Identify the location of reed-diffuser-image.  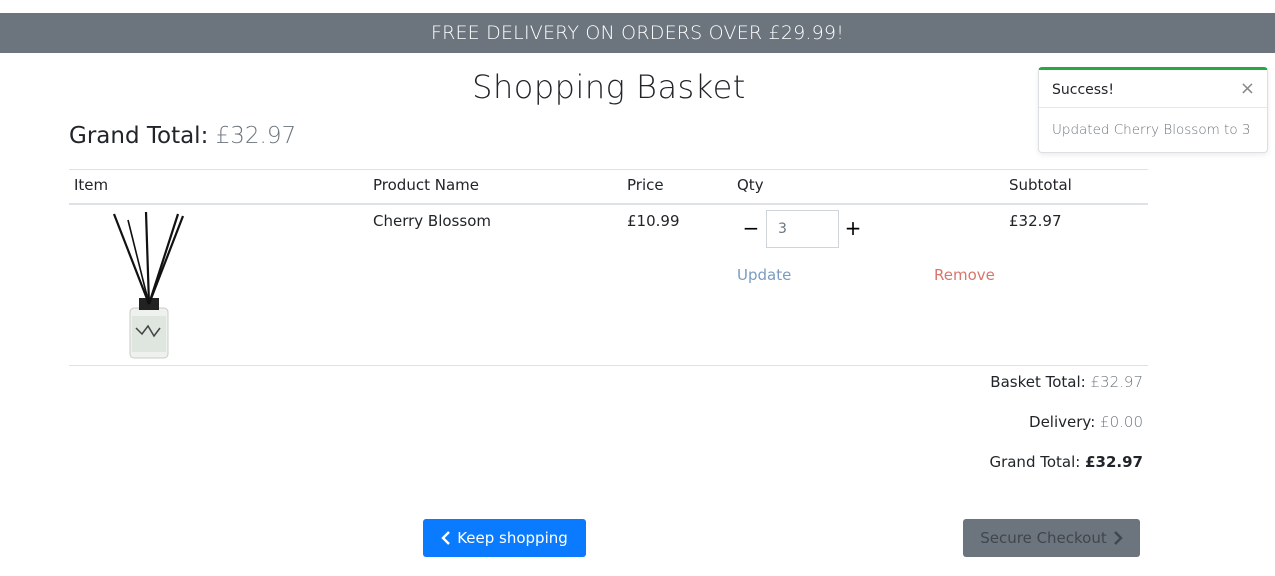
(148, 285).